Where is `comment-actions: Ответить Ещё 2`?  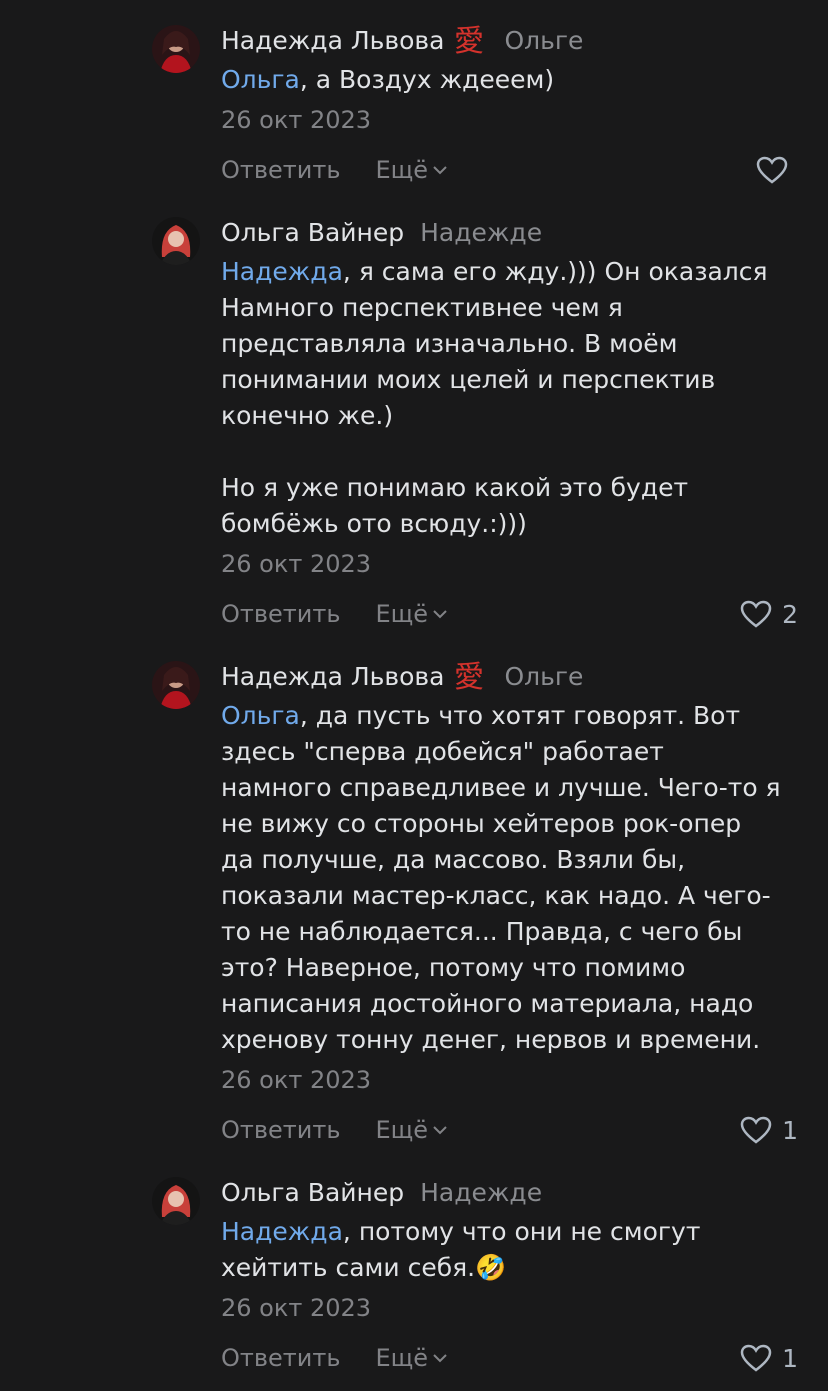
comment-actions: Ответить Ещё 2 is located at coordinates (509, 614).